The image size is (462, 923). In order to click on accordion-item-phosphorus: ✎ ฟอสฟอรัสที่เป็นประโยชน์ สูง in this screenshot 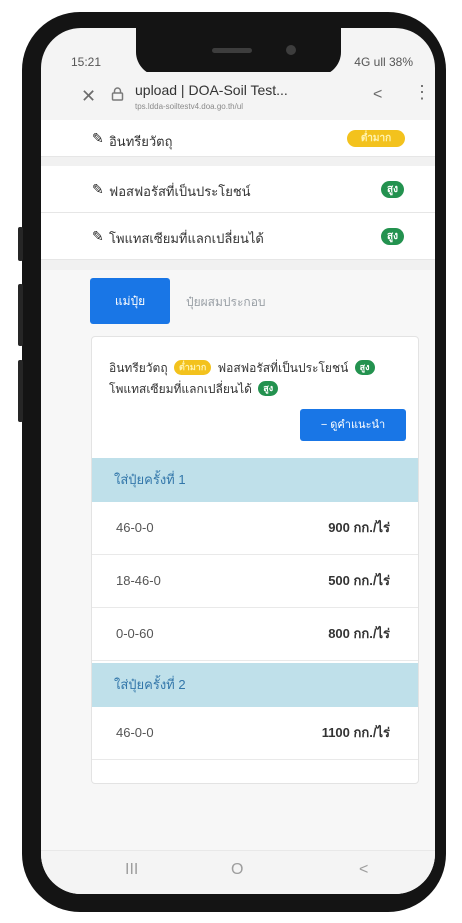, I will do `click(238, 189)`.